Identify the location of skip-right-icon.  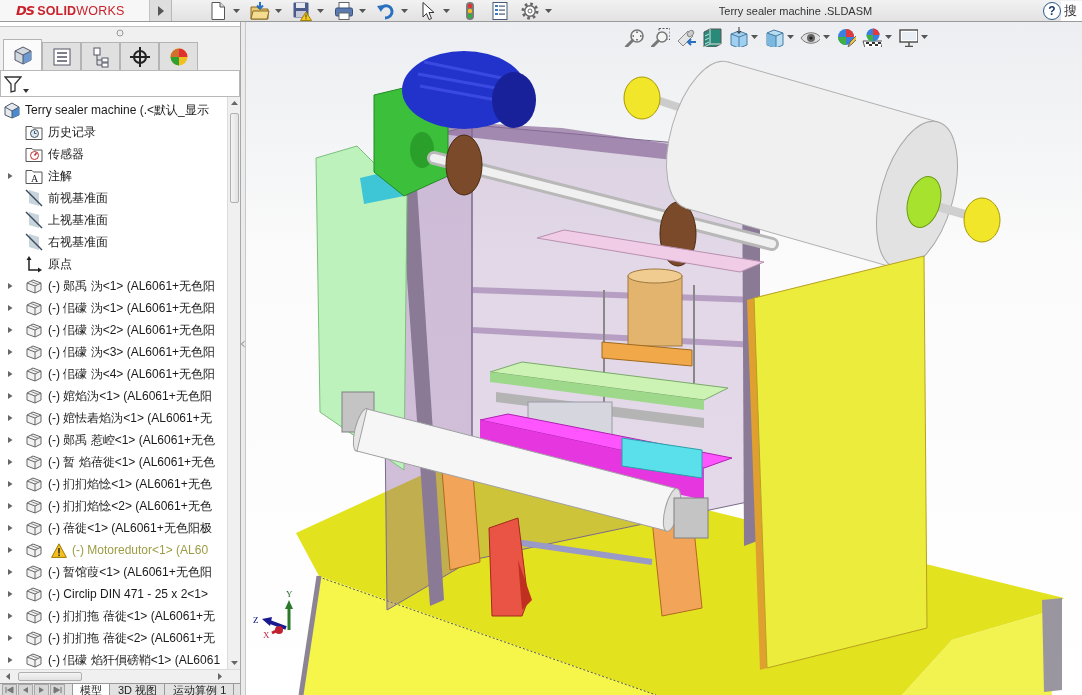
(57, 689).